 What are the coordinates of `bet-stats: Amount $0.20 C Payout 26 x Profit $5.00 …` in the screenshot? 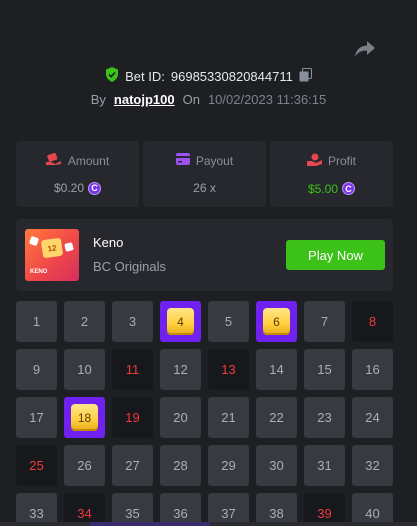 It's located at (204, 174).